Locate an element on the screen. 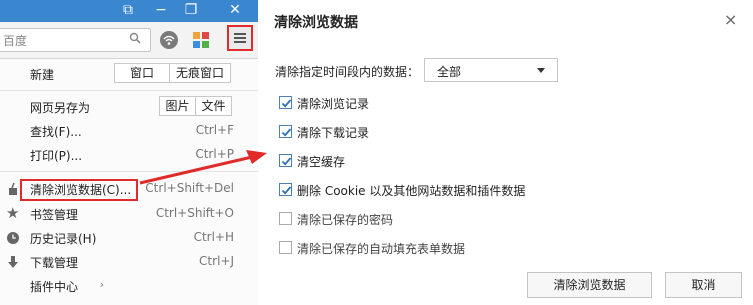 This screenshot has width=753, height=305. maximize-icon: ❐ is located at coordinates (191, 11).